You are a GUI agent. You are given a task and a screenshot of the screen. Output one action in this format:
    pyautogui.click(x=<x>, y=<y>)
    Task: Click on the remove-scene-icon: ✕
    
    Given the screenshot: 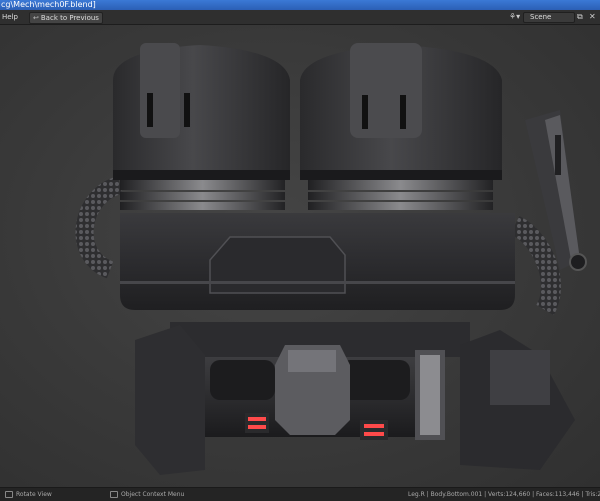 What is the action you would take?
    pyautogui.click(x=593, y=17)
    